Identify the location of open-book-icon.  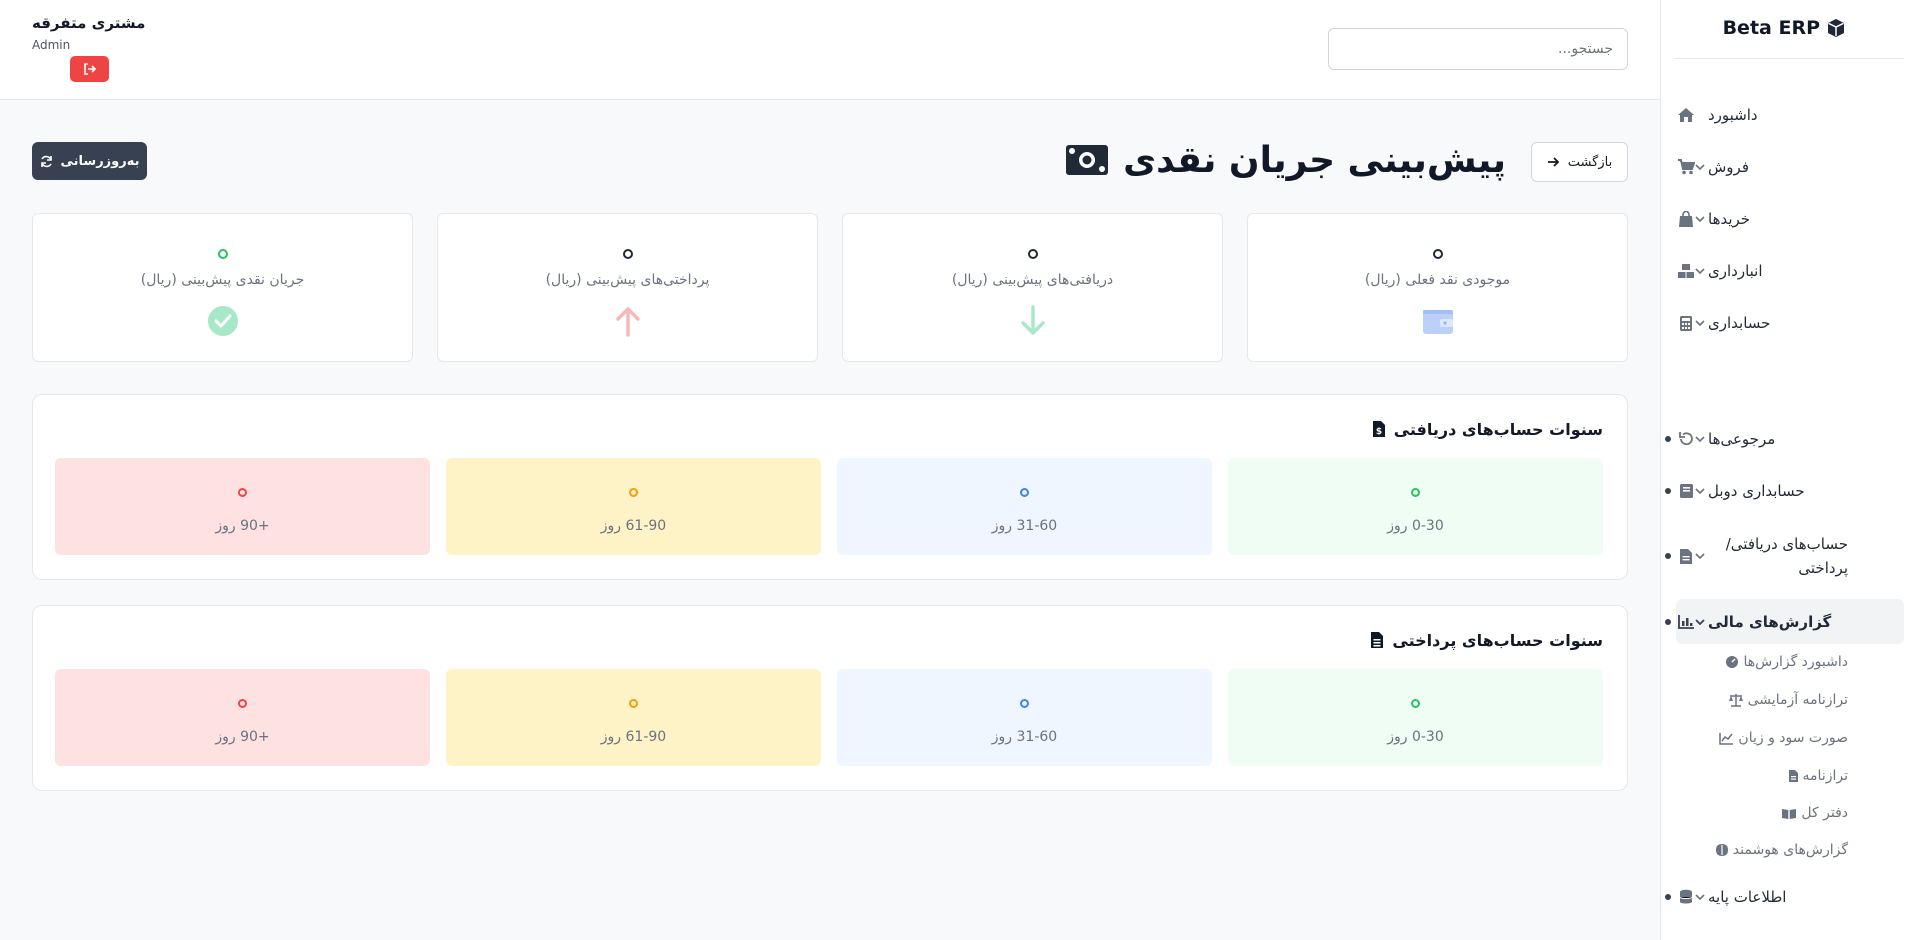
(1789, 813).